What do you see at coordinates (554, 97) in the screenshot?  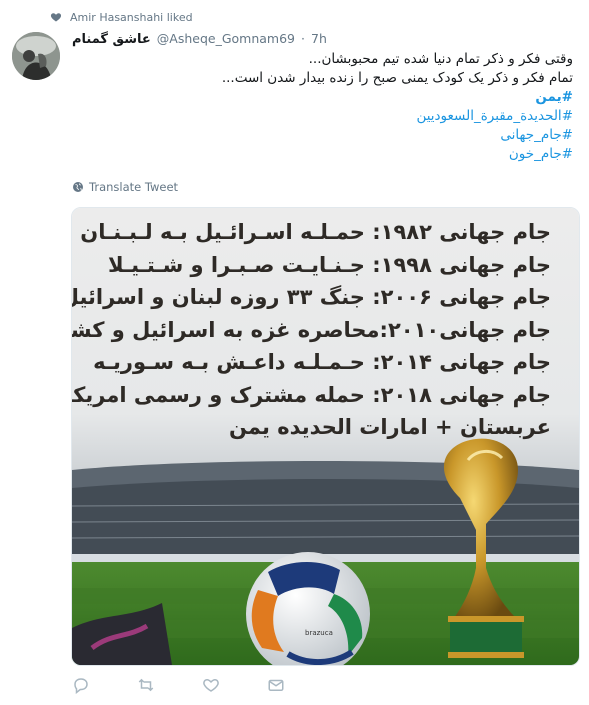 I see `hashtag-link: #یمن` at bounding box center [554, 97].